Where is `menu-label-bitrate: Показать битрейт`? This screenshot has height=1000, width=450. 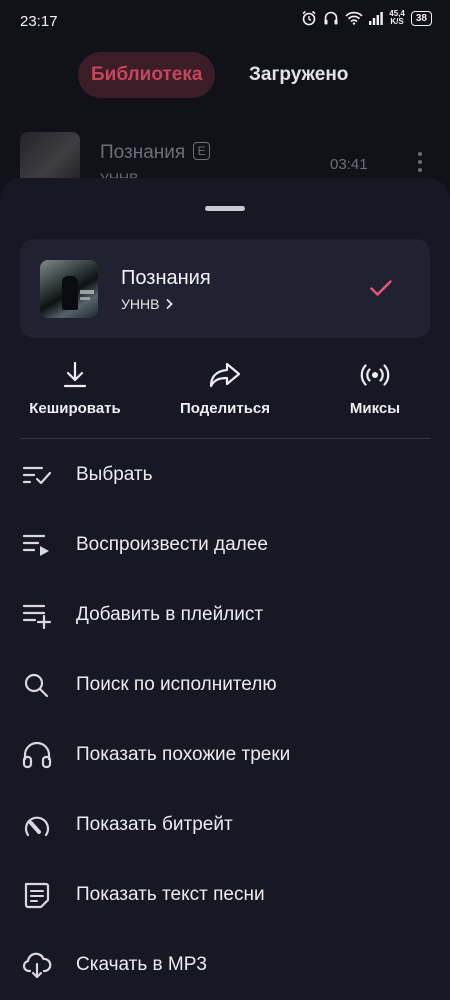 menu-label-bitrate: Показать битрейт is located at coordinates (154, 824).